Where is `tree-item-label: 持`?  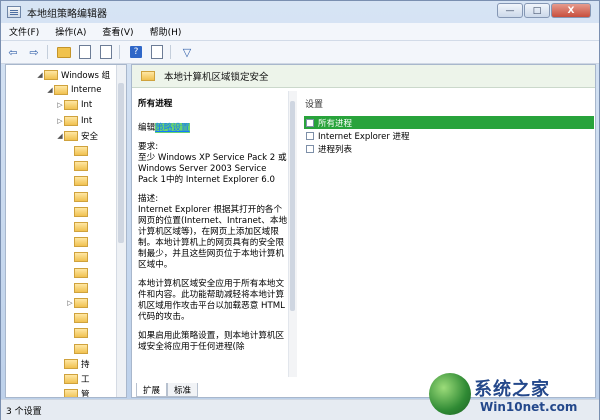 tree-item-label: 持 is located at coordinates (85, 364).